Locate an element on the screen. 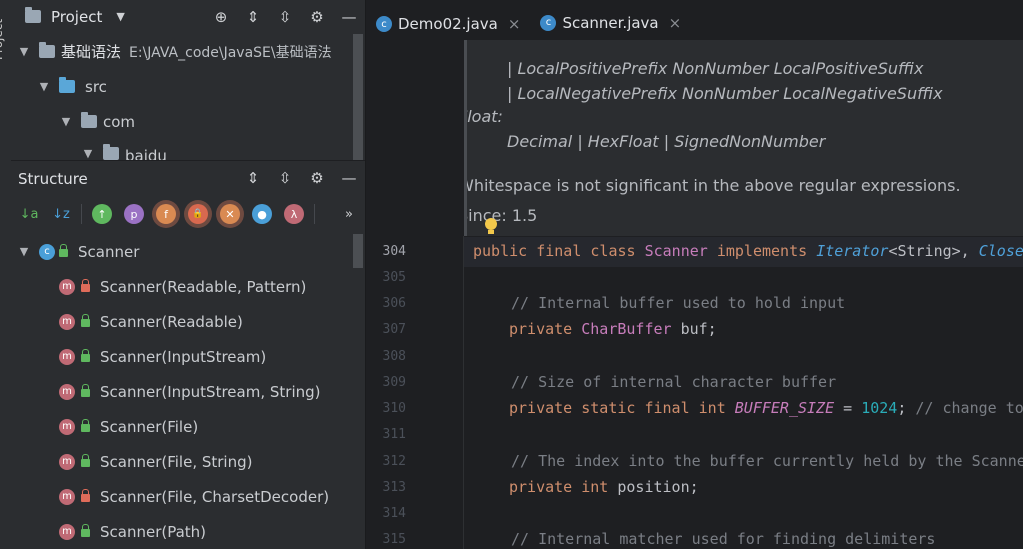  module-folder-icon is located at coordinates (47, 50).